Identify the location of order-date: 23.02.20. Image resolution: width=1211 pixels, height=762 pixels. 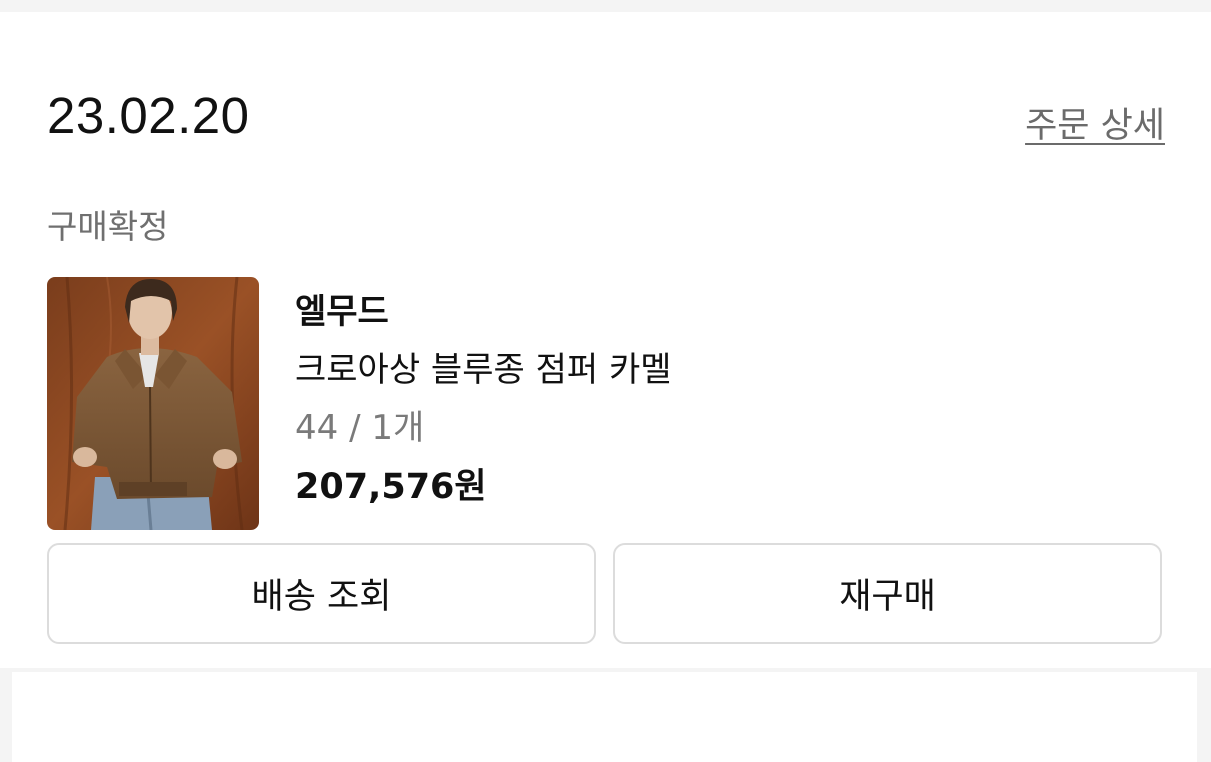
(148, 115).